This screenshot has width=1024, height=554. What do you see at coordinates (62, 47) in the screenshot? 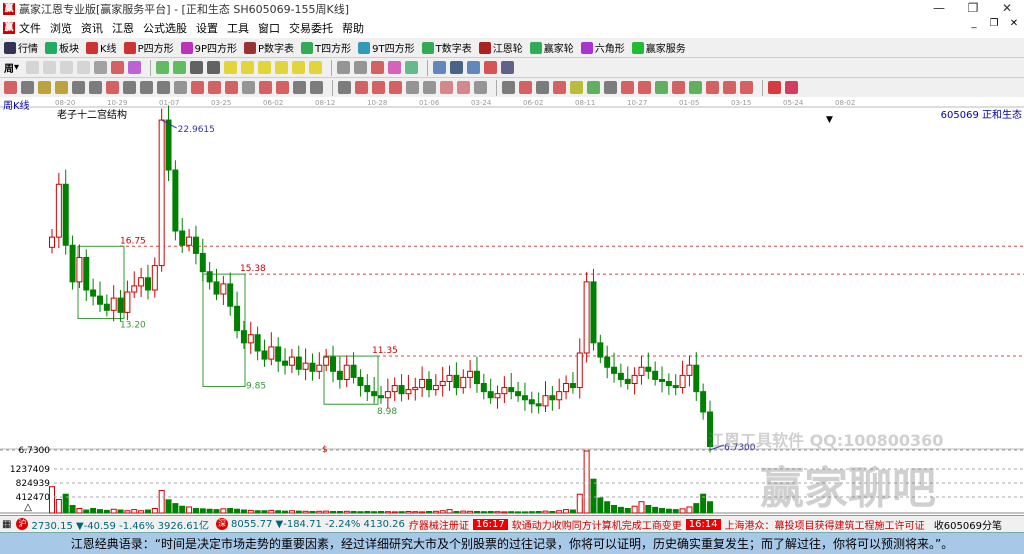
I see `toolbar-button: 板块` at bounding box center [62, 47].